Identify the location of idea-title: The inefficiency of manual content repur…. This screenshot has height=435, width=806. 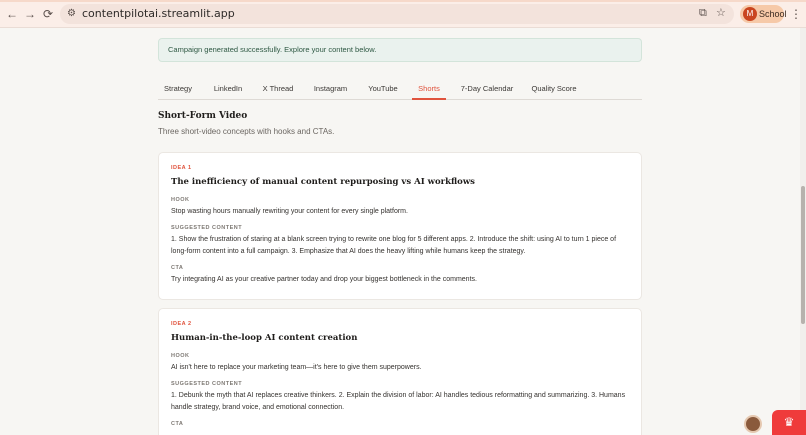
(323, 182).